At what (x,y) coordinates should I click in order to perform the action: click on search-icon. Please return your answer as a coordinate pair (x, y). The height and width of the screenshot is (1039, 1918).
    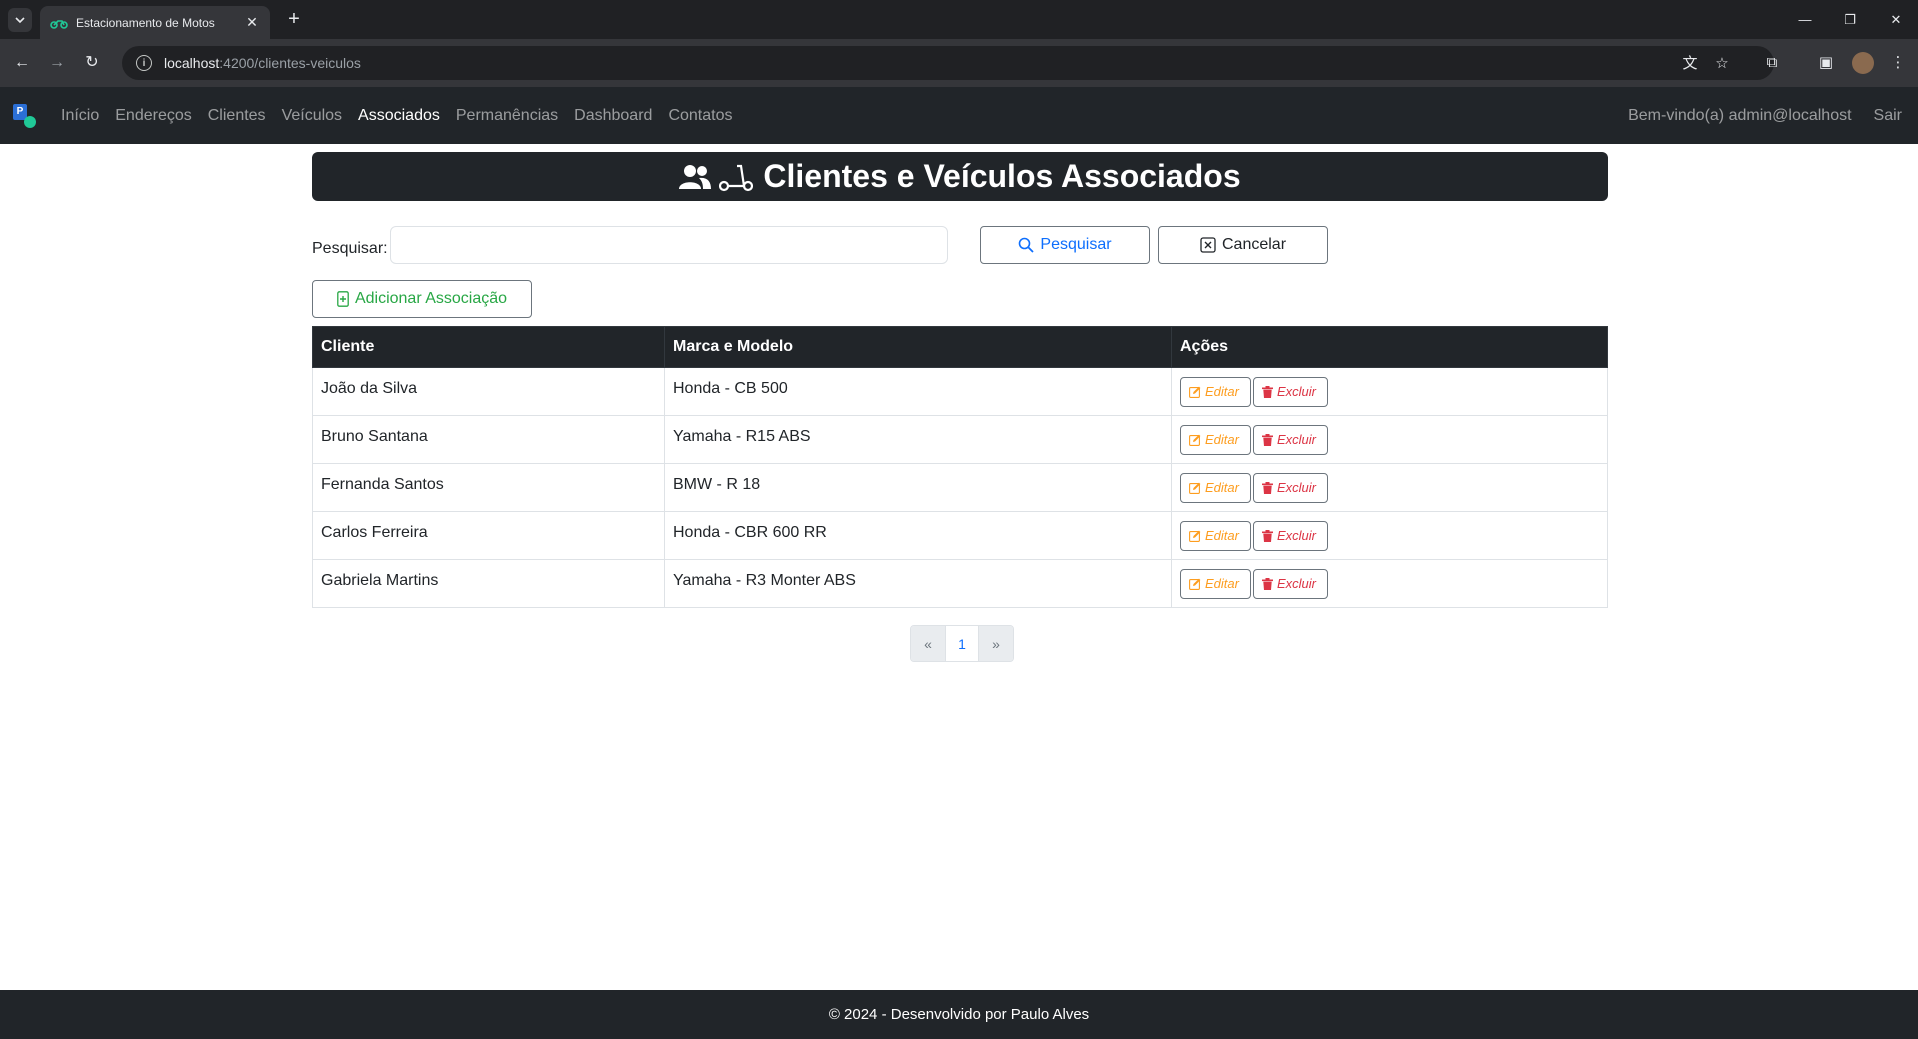
    Looking at the image, I should click on (1026, 245).